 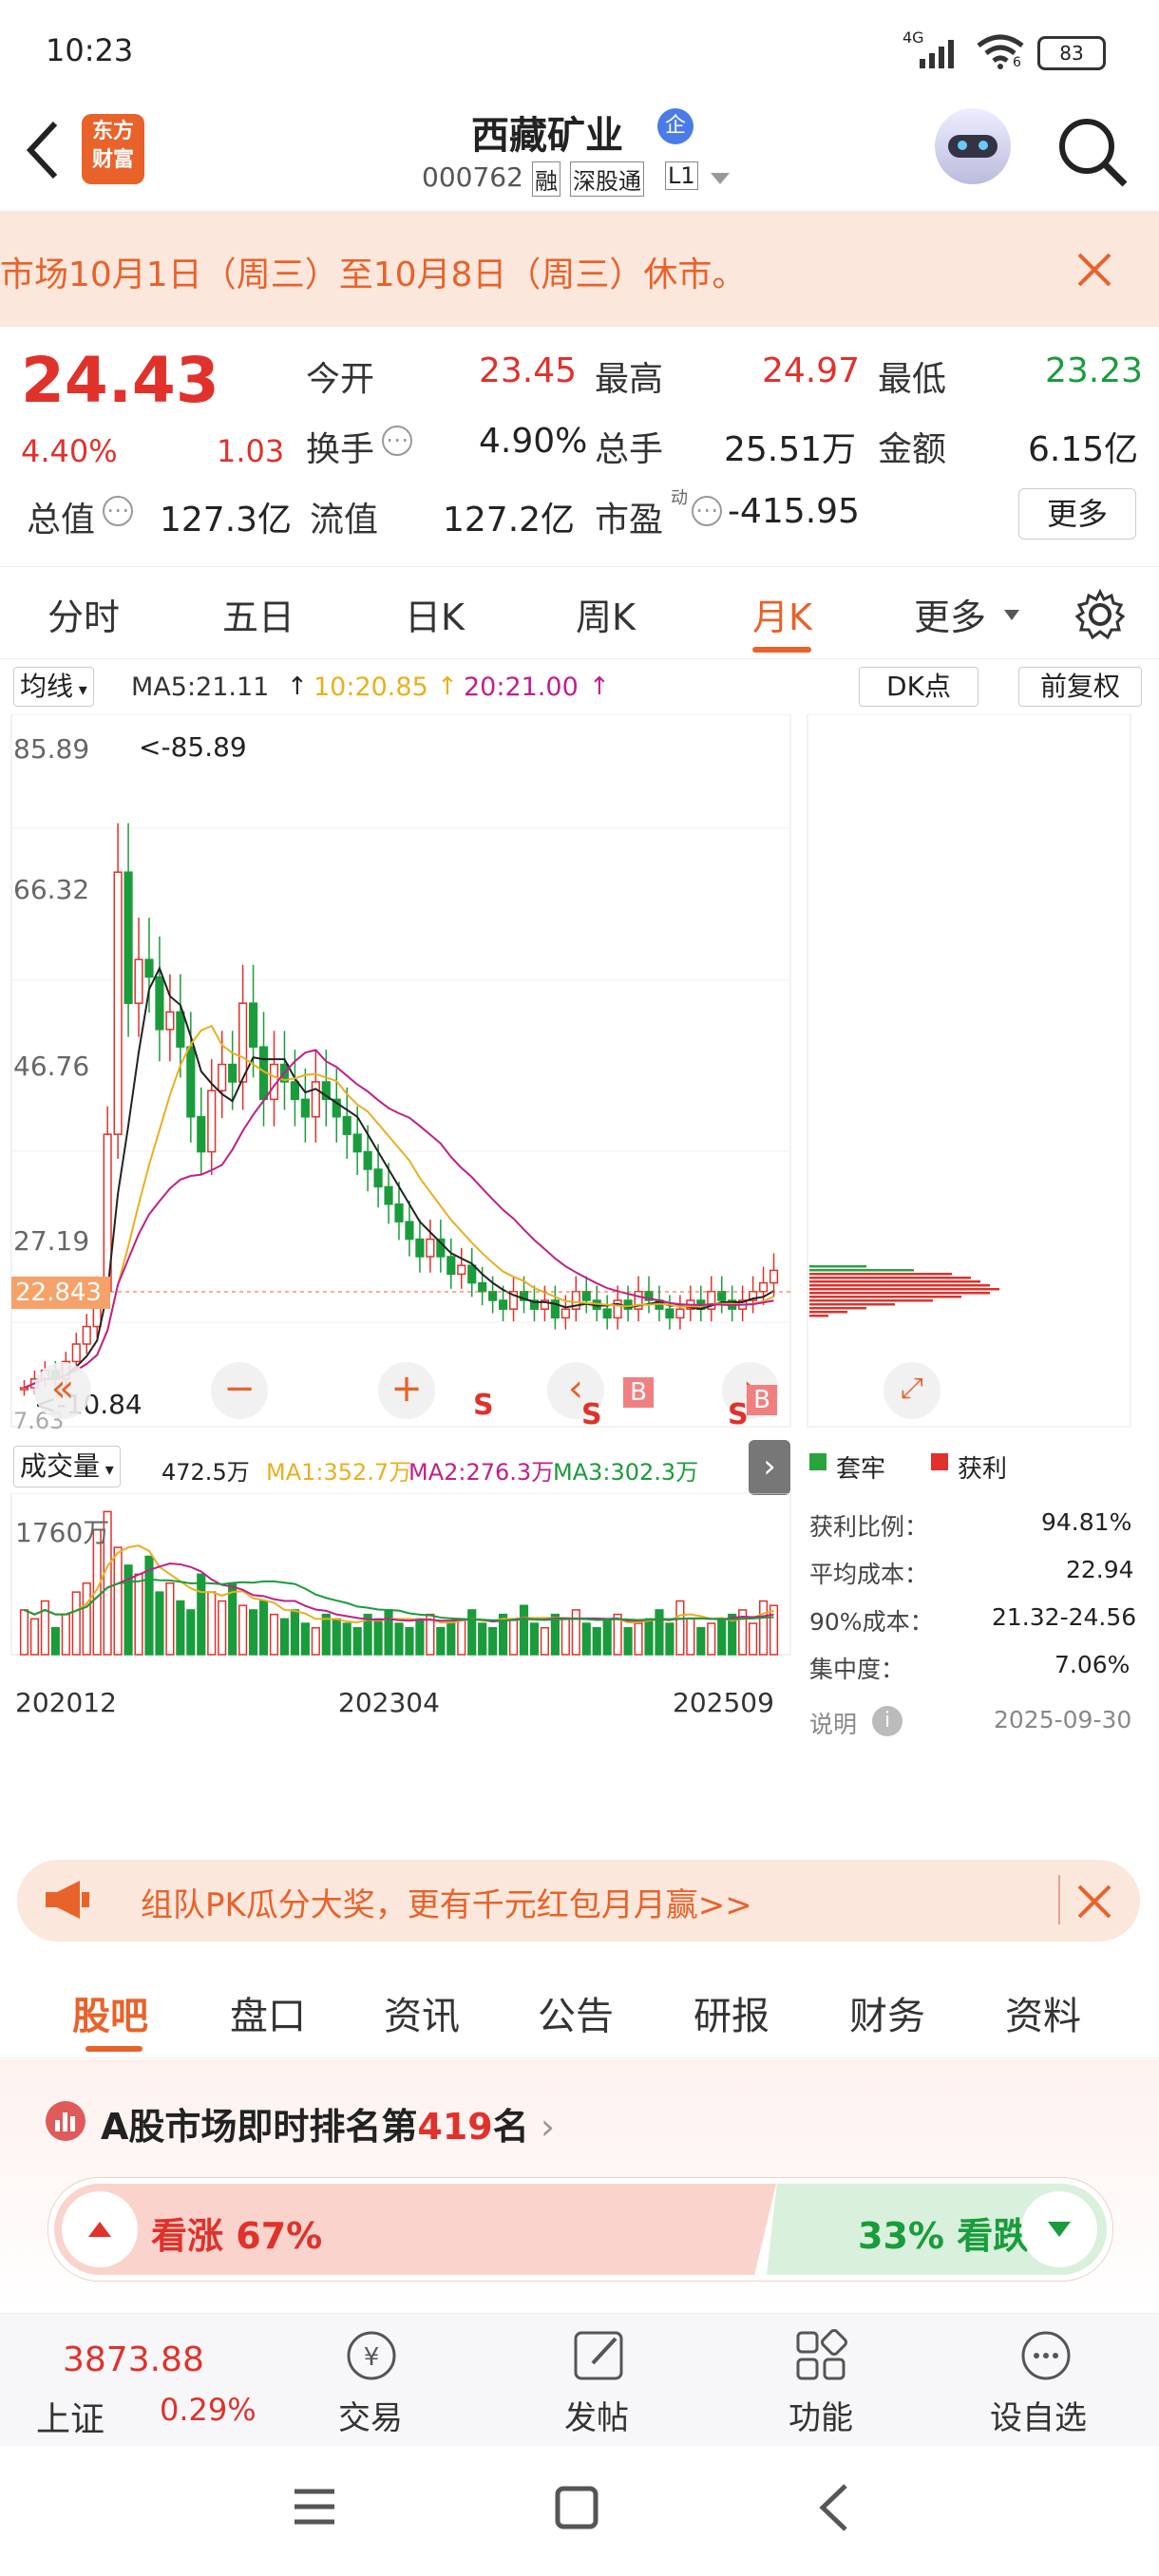 I want to click on chip-label: 获利比例：, so click(x=869, y=1527).